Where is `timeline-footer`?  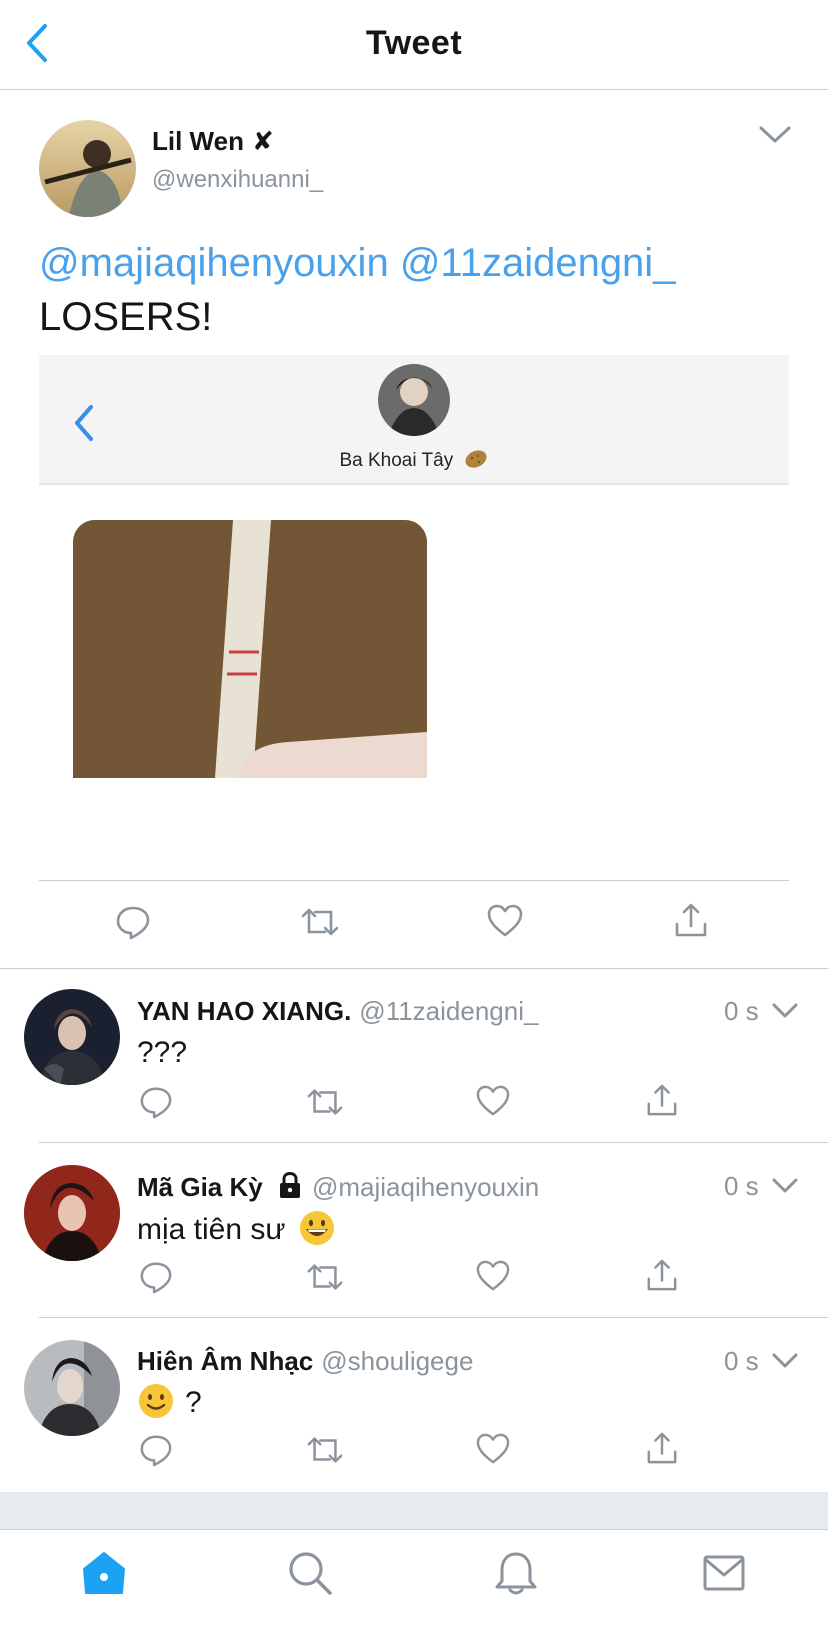 timeline-footer is located at coordinates (414, 1511).